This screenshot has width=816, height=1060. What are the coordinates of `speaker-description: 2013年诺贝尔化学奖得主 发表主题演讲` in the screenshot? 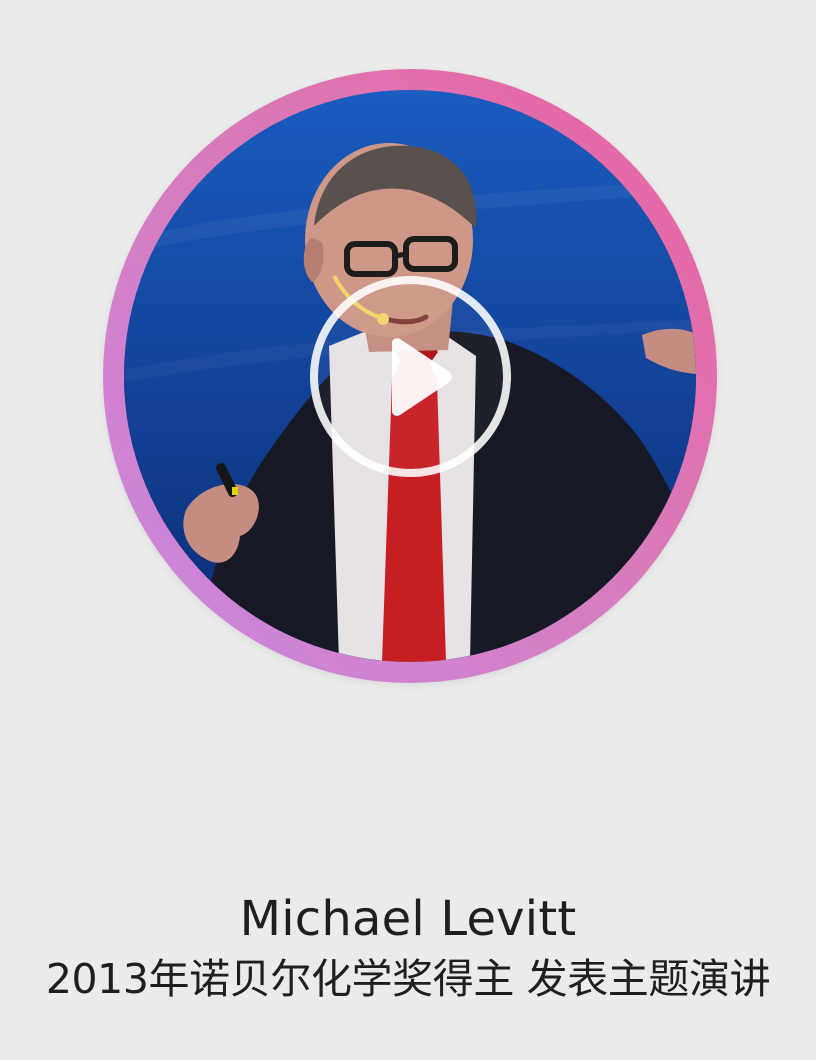 It's located at (408, 979).